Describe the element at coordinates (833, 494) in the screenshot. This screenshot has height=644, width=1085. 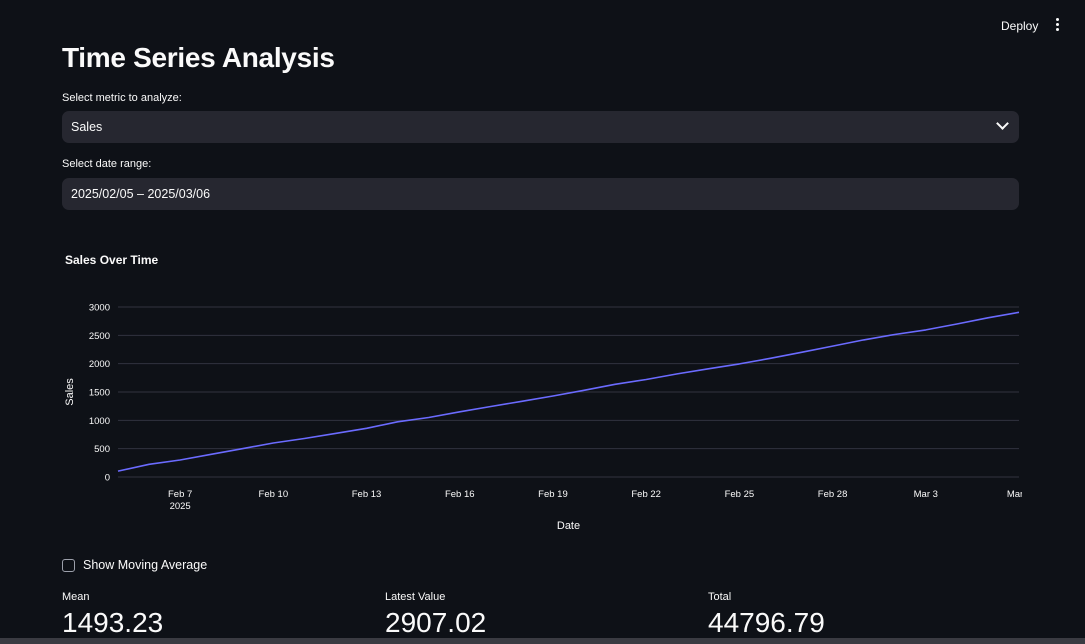
I see `x-tick-label: Feb 28` at that location.